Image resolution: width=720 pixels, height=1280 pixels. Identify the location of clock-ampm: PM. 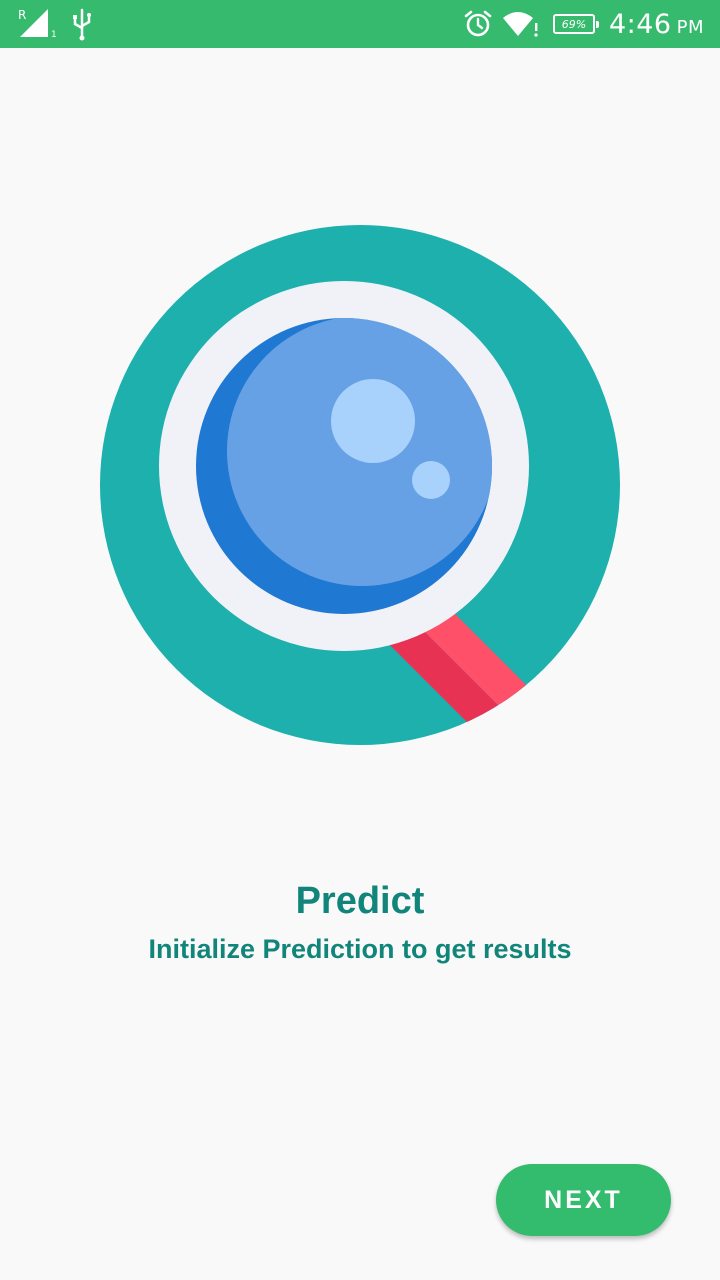
(690, 27).